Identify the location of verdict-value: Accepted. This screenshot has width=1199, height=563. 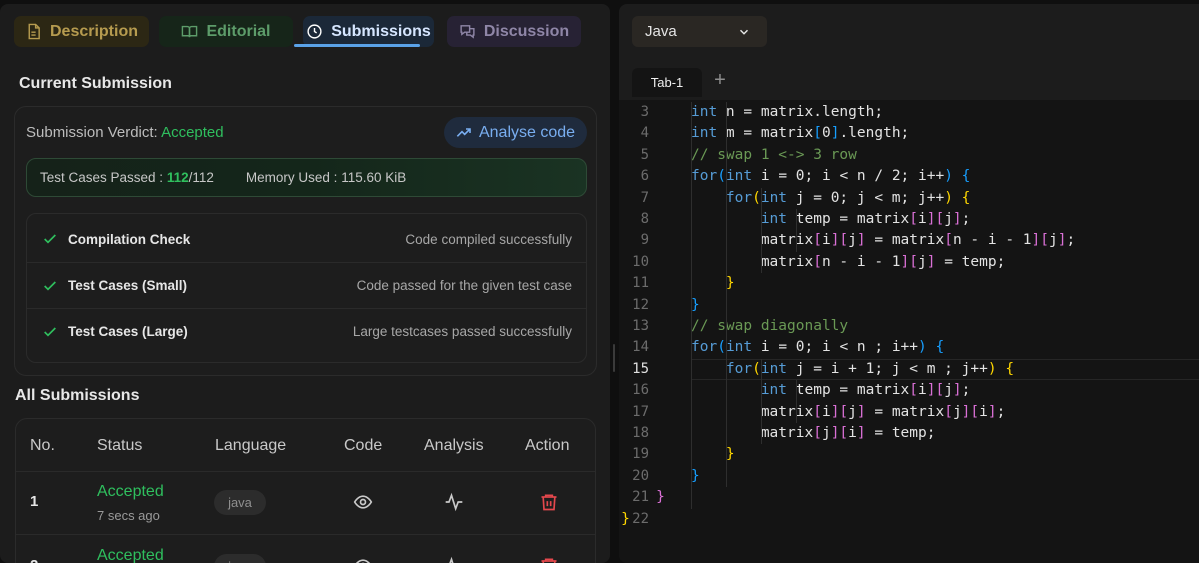
(192, 132).